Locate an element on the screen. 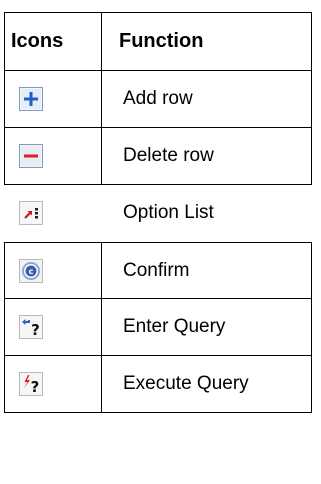 The height and width of the screenshot is (484, 321). enter-query-icon: ? is located at coordinates (31, 327).